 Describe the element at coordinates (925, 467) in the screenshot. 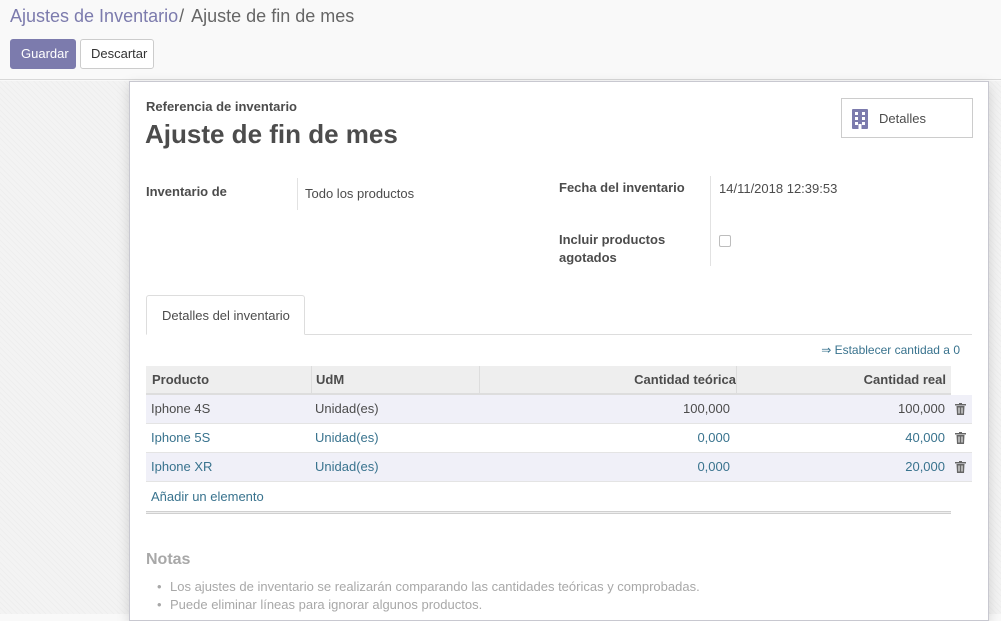

I see `cell-real-qty: 20,000` at that location.